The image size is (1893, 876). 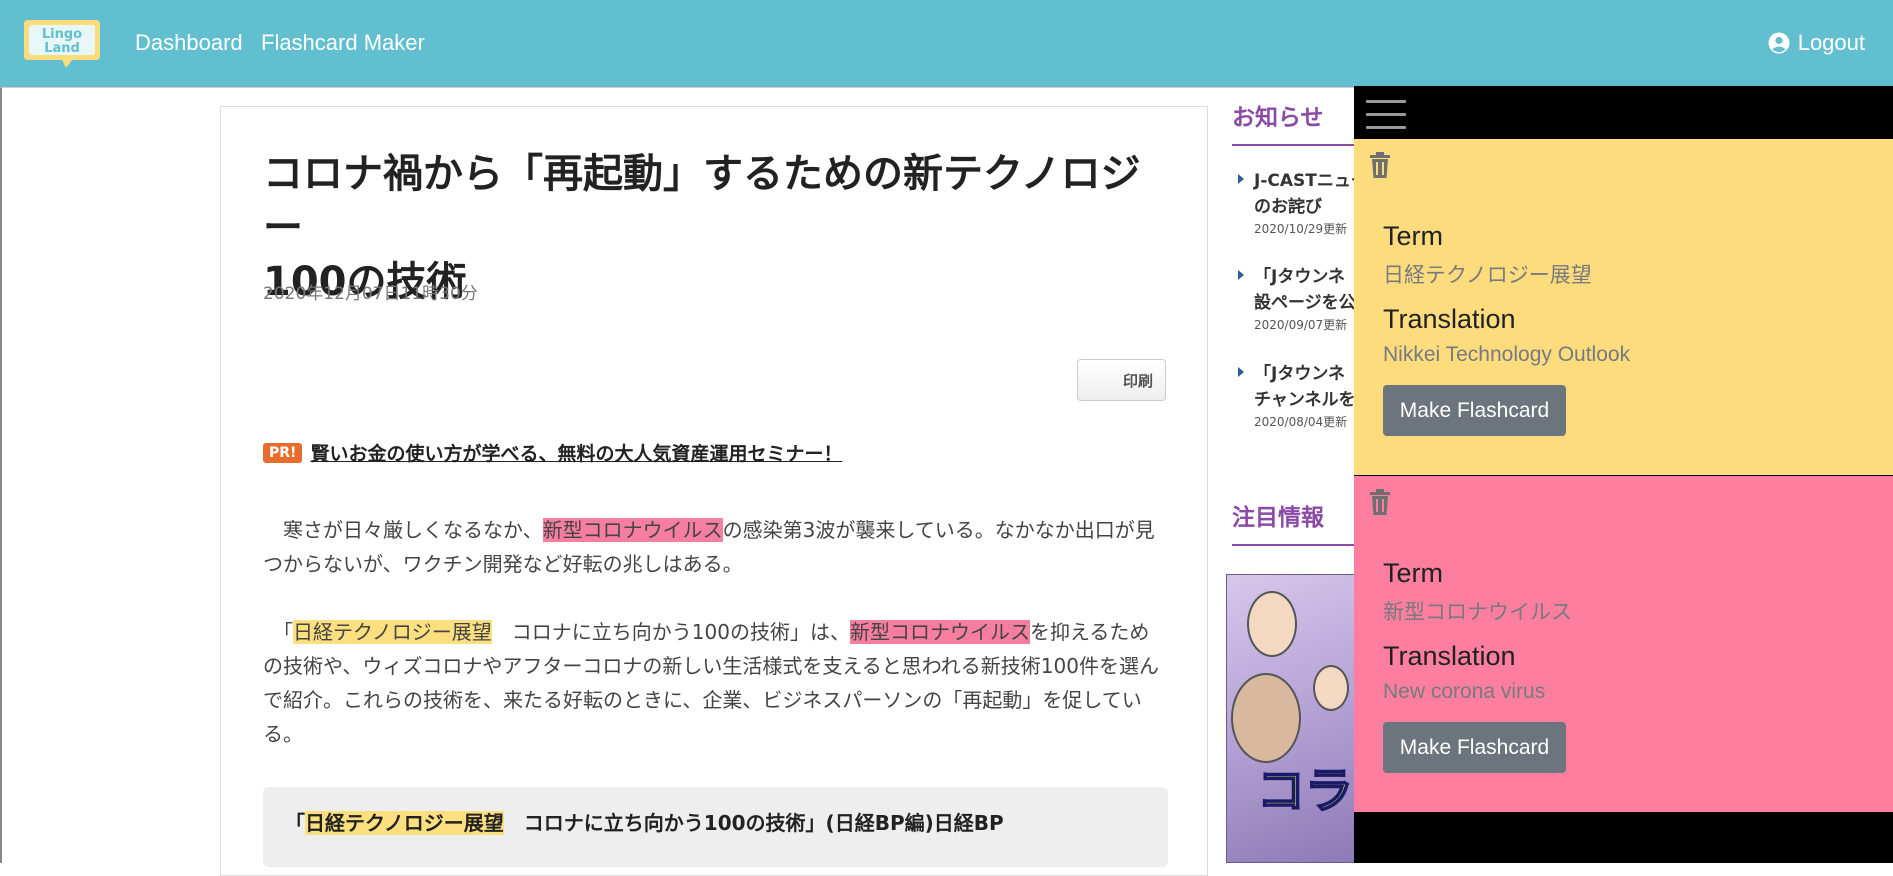 What do you see at coordinates (1831, 42) in the screenshot?
I see `logout-label: Logout` at bounding box center [1831, 42].